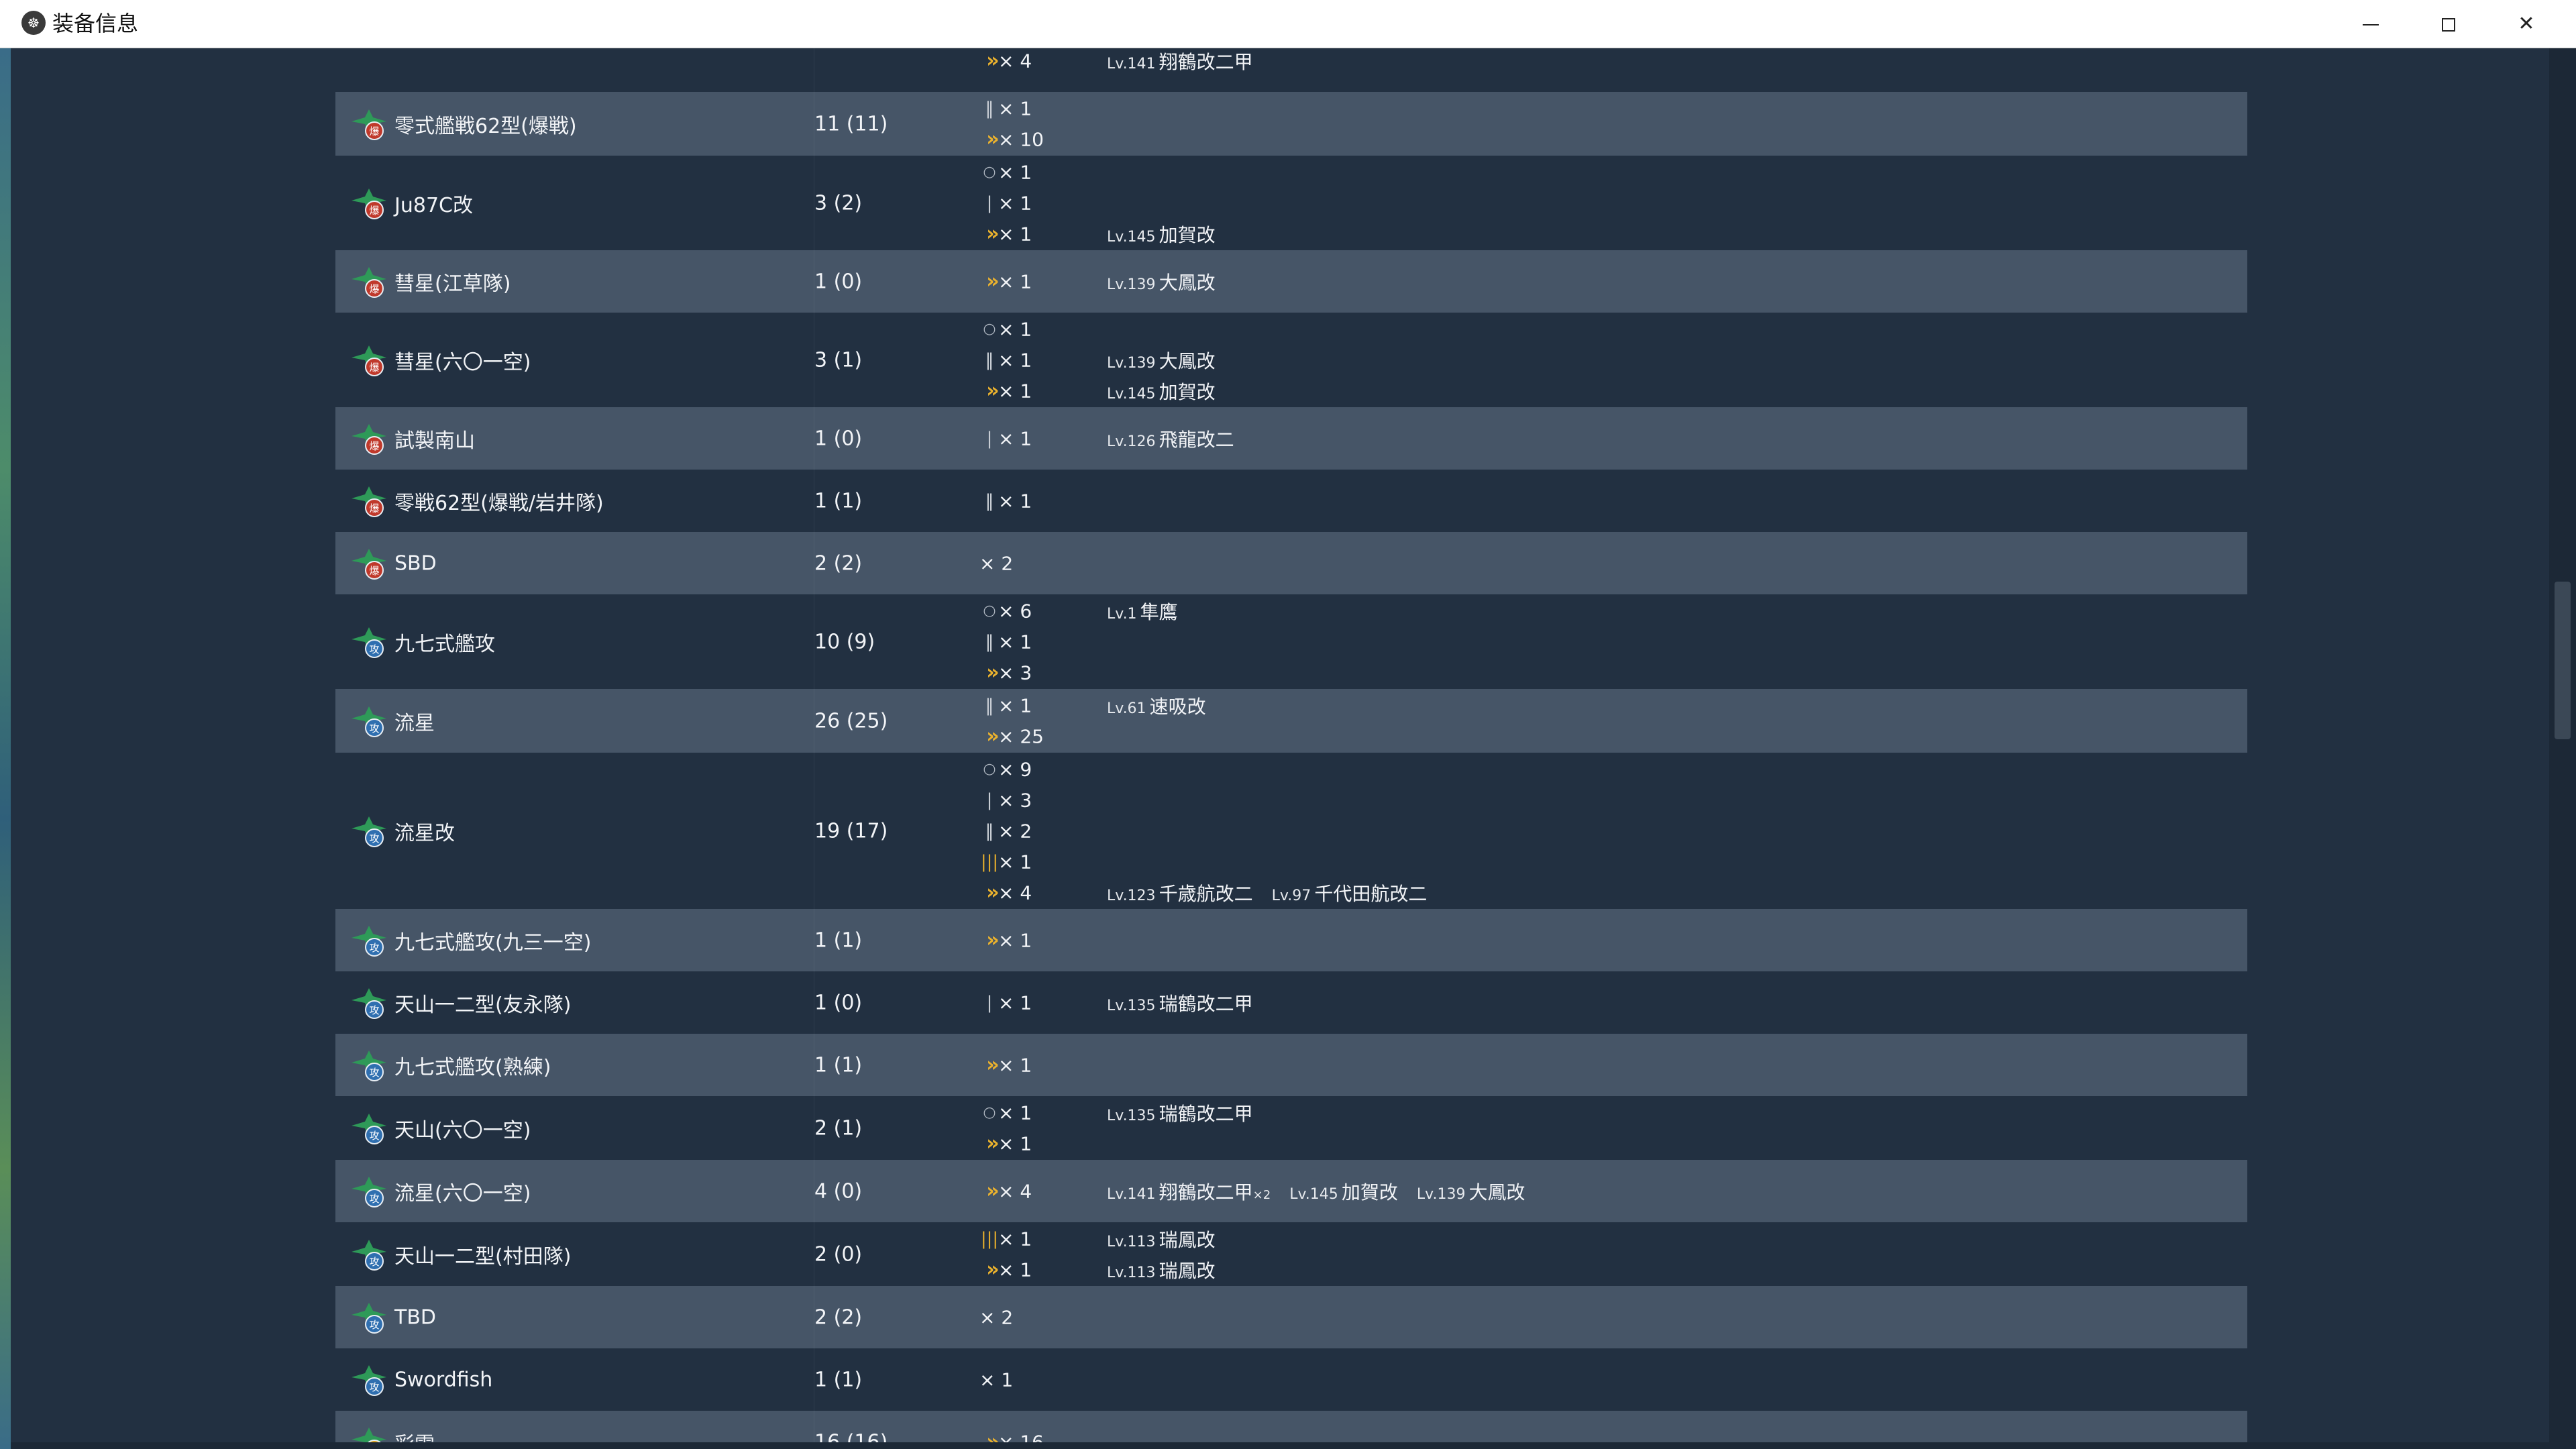  I want to click on category-badge: 爆, so click(374, 508).